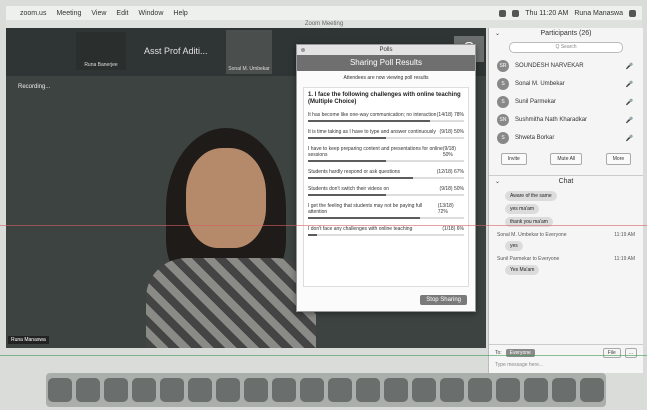 This screenshot has width=647, height=410. What do you see at coordinates (122, 13) in the screenshot?
I see `menu-edit: Edit` at bounding box center [122, 13].